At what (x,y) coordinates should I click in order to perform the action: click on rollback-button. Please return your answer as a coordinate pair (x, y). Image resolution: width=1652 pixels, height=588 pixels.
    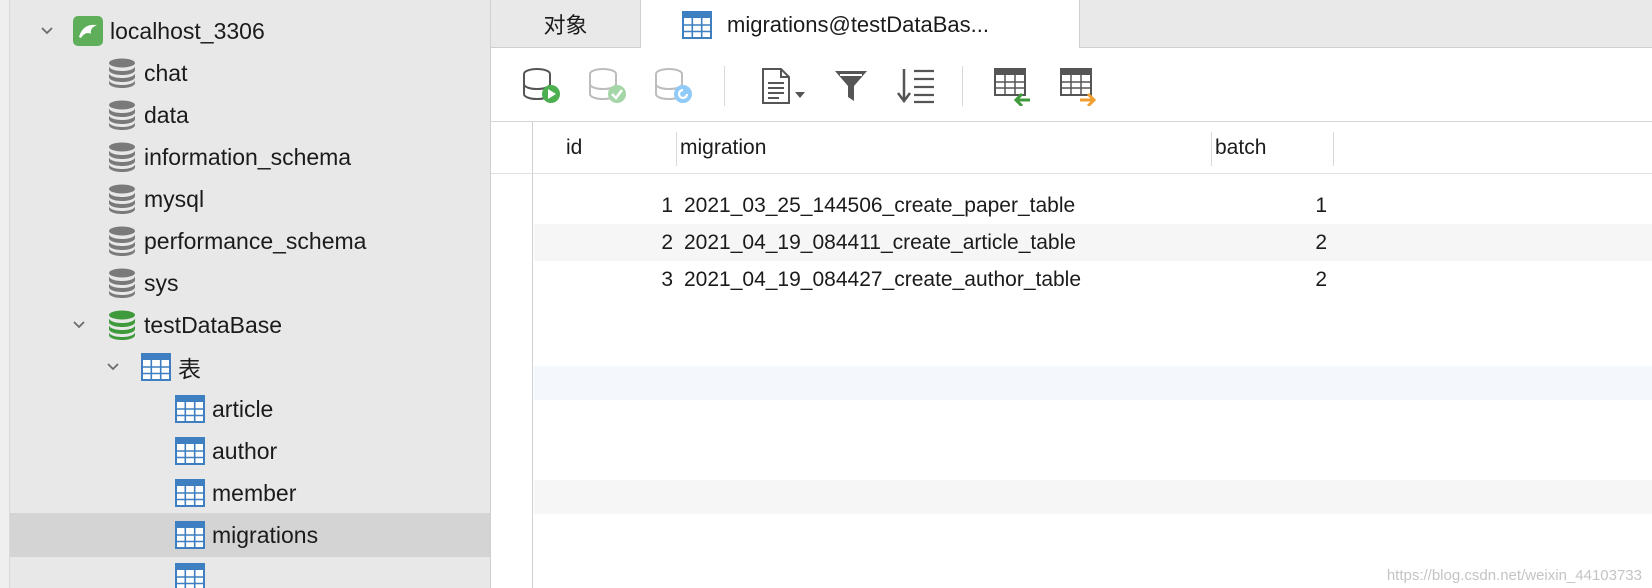
    Looking at the image, I should click on (674, 86).